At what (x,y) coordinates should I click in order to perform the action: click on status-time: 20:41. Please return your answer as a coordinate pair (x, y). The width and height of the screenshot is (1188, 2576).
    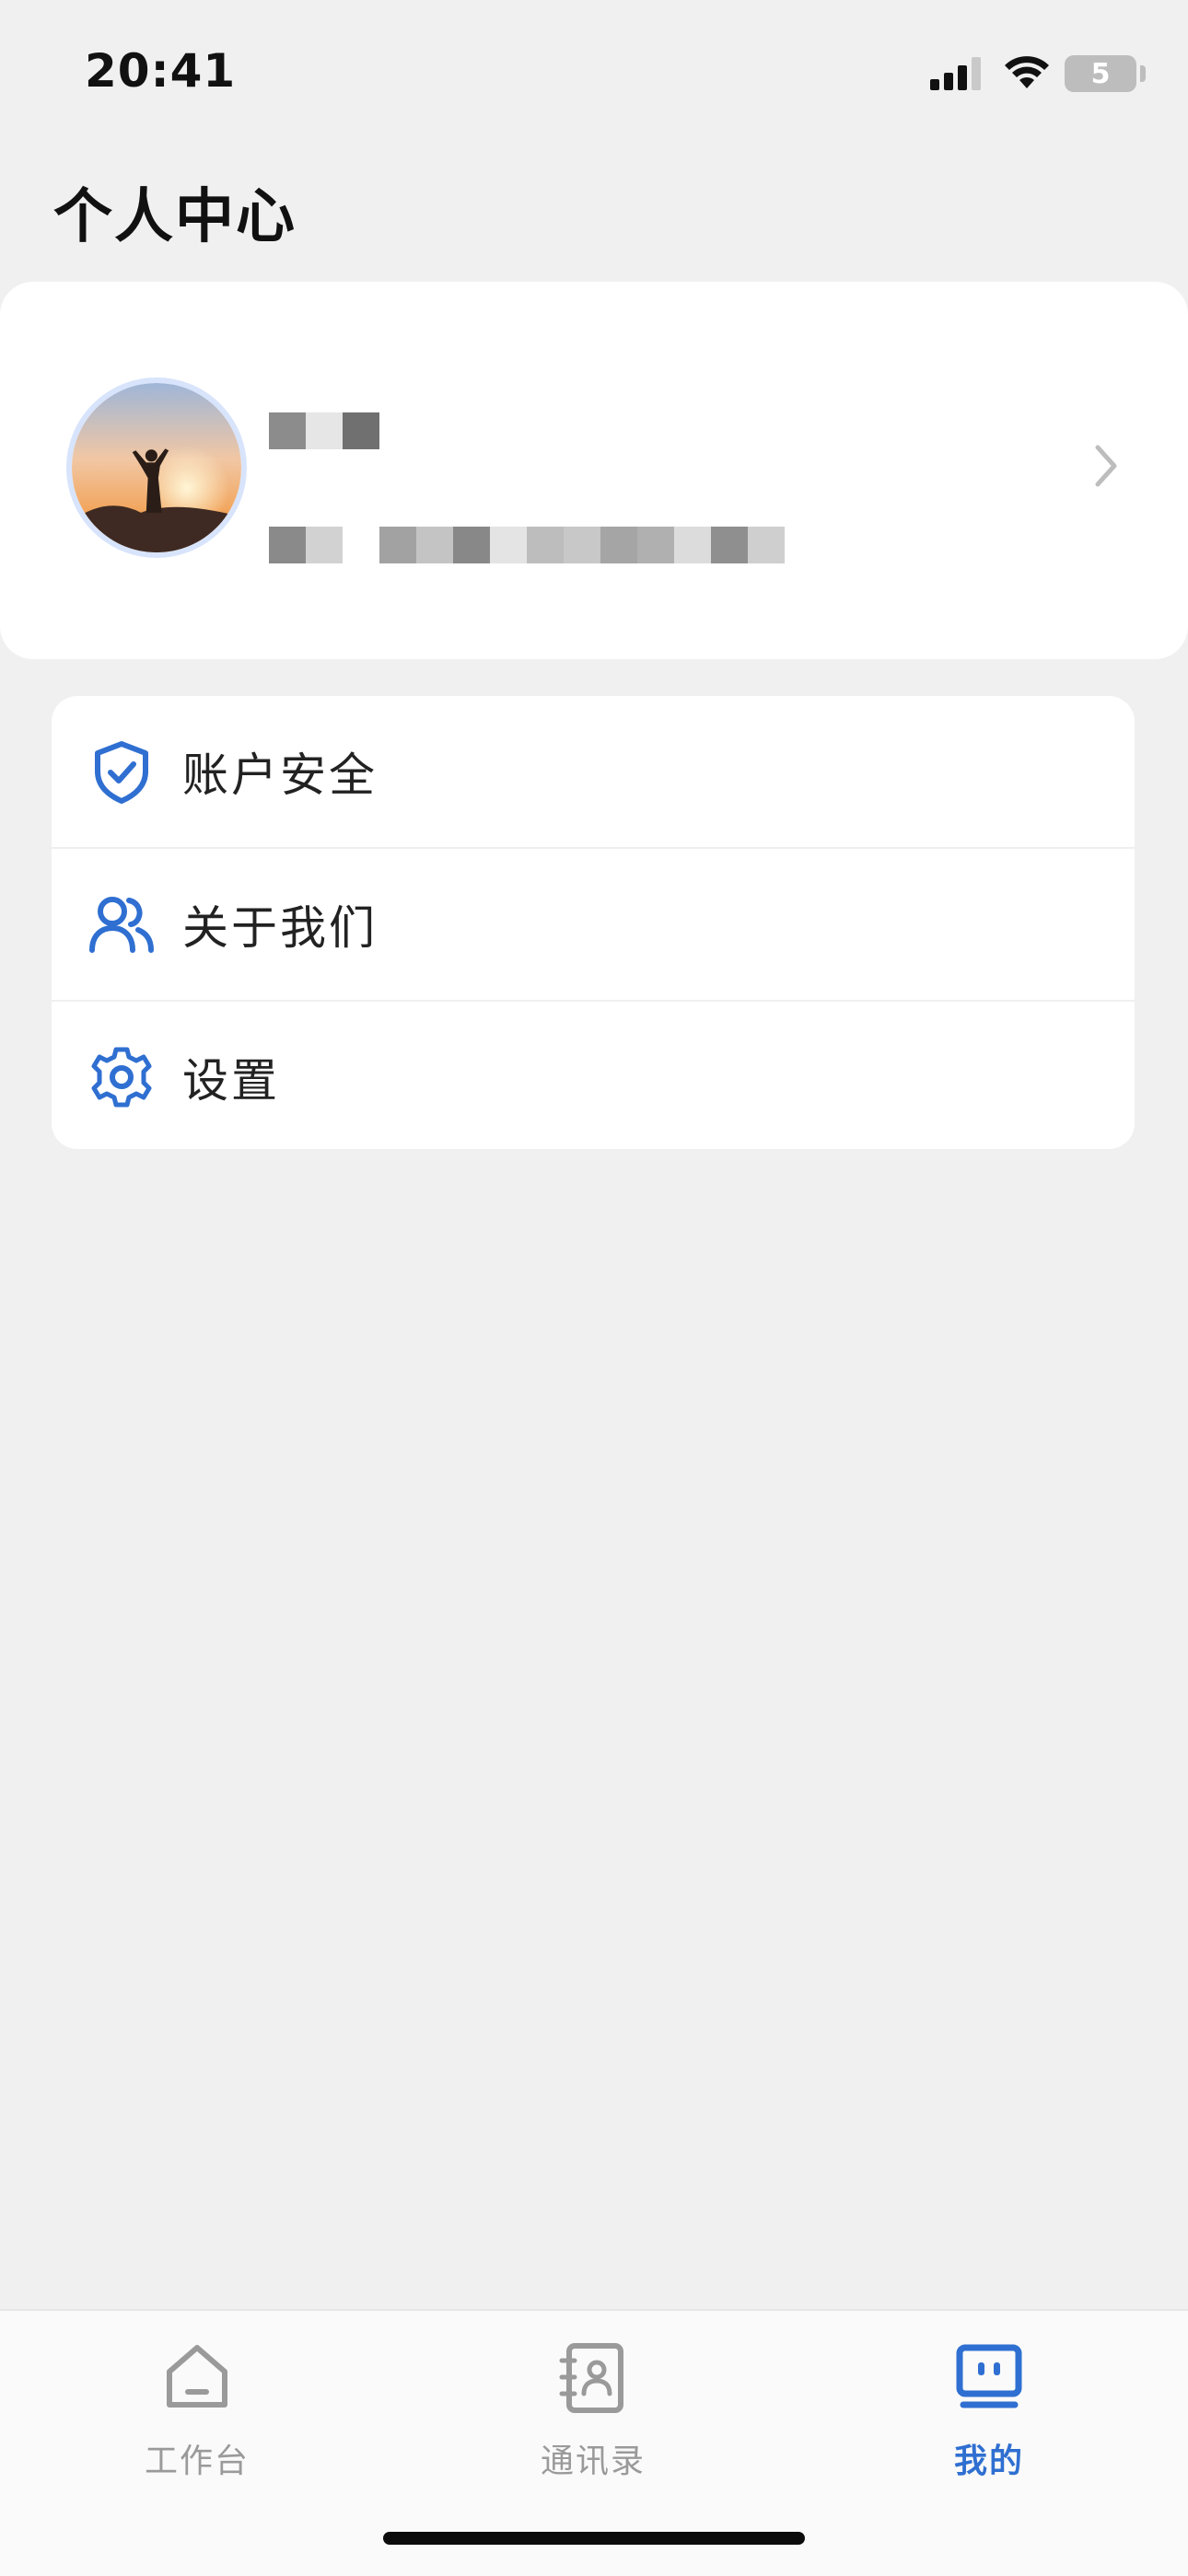
    Looking at the image, I should click on (161, 71).